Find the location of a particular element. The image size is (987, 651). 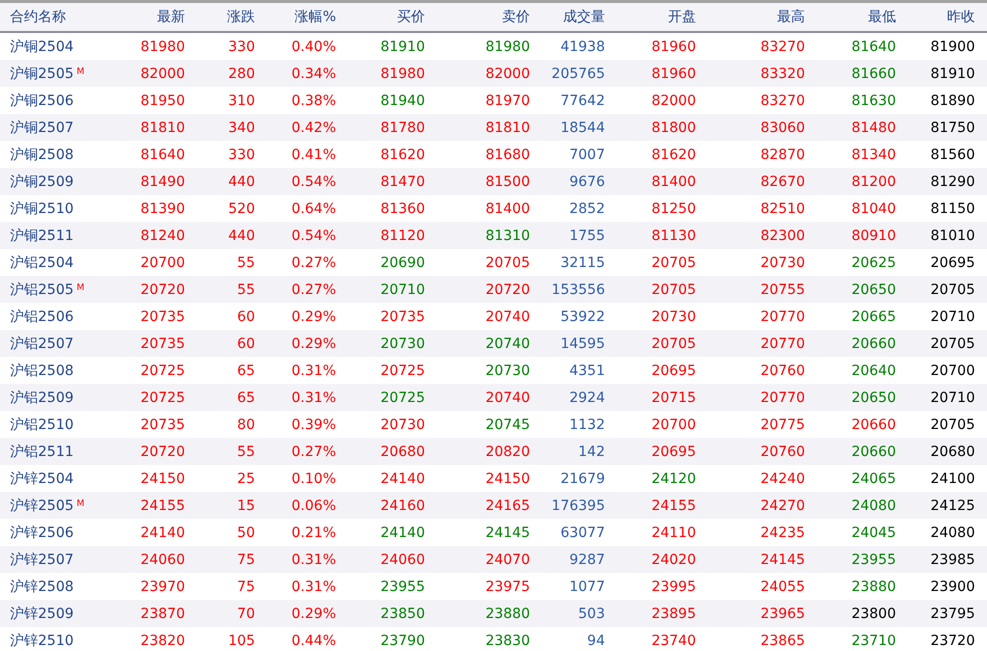

table-cell-text: 23865 is located at coordinates (782, 640).